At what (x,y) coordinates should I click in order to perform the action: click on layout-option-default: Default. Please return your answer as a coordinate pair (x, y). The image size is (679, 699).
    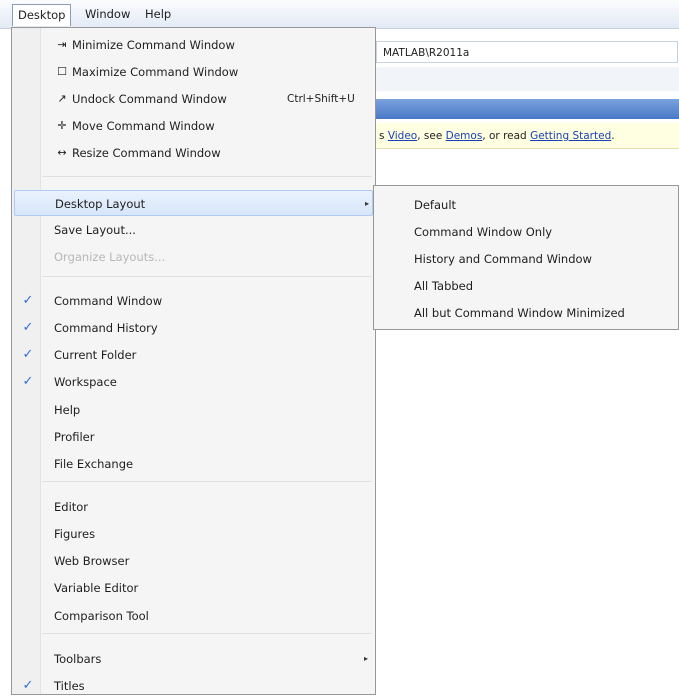
    Looking at the image, I should click on (435, 205).